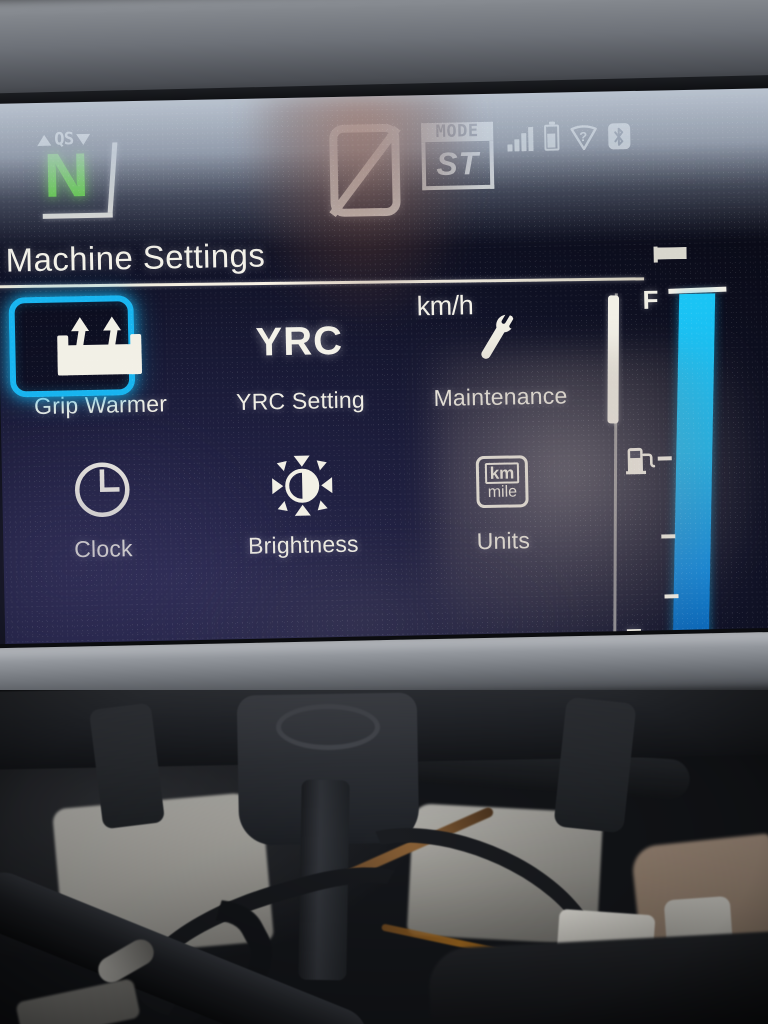 This screenshot has width=768, height=1024. I want to click on menu-item-label: Brightness, so click(303, 544).